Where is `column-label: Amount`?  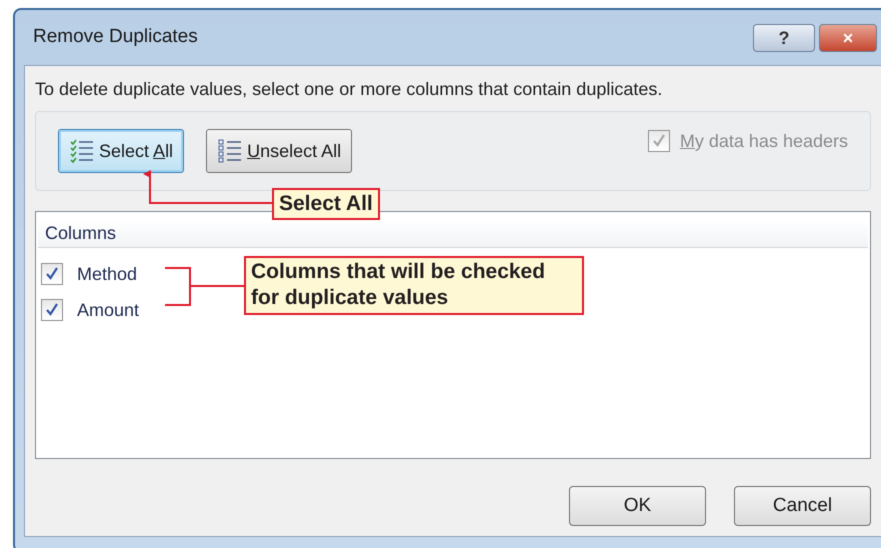
column-label: Amount is located at coordinates (108, 310).